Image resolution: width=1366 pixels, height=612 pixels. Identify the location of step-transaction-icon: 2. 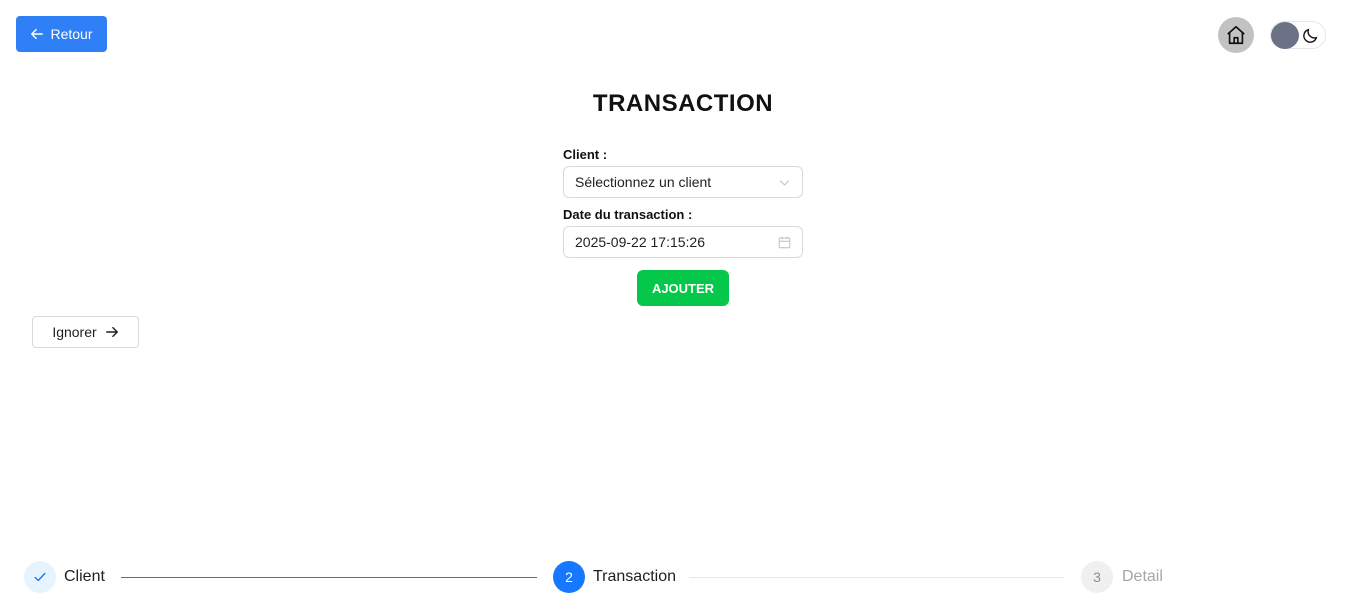
(569, 577).